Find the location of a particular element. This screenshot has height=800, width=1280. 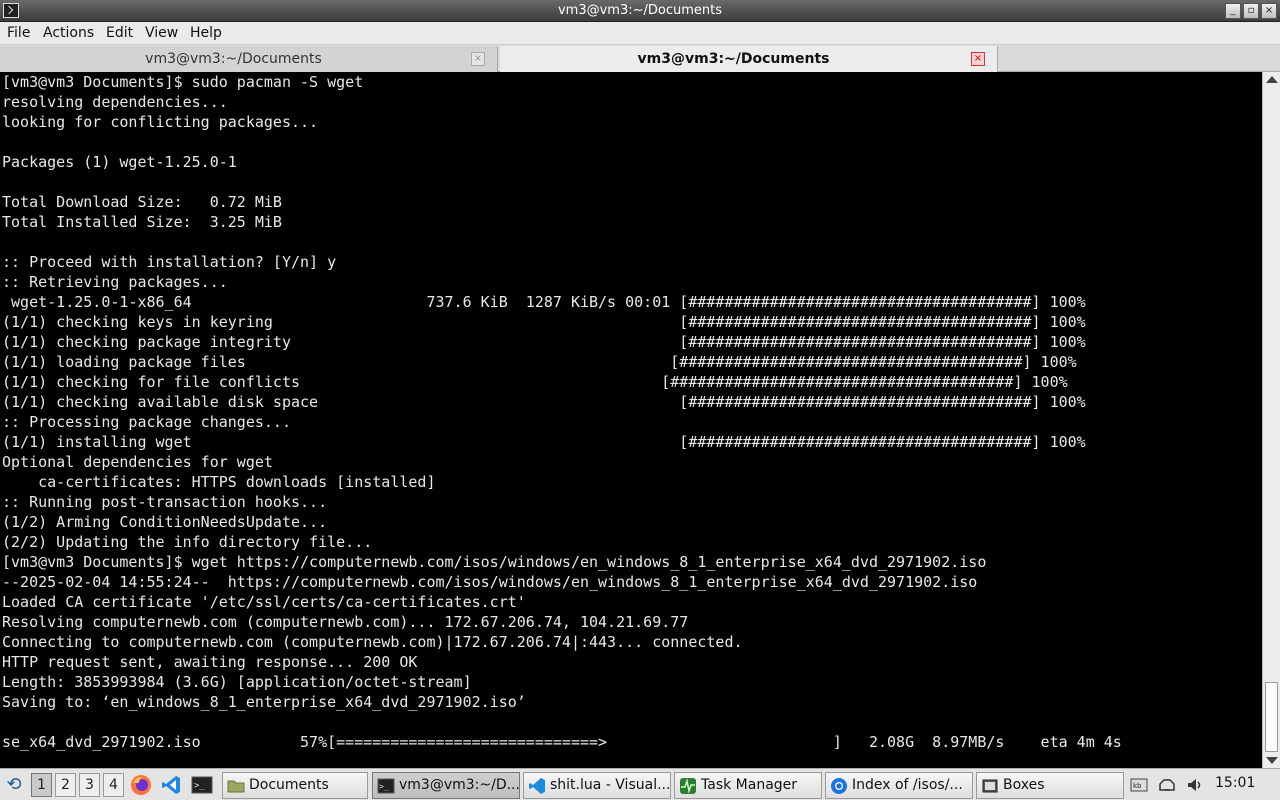

boxes-icon is located at coordinates (990, 786).